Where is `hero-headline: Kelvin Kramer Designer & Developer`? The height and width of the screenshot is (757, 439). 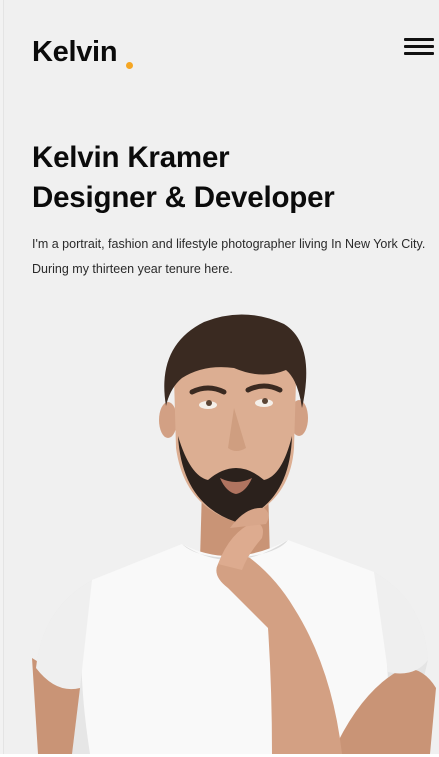
hero-headline: Kelvin Kramer Designer & Developer is located at coordinates (232, 178).